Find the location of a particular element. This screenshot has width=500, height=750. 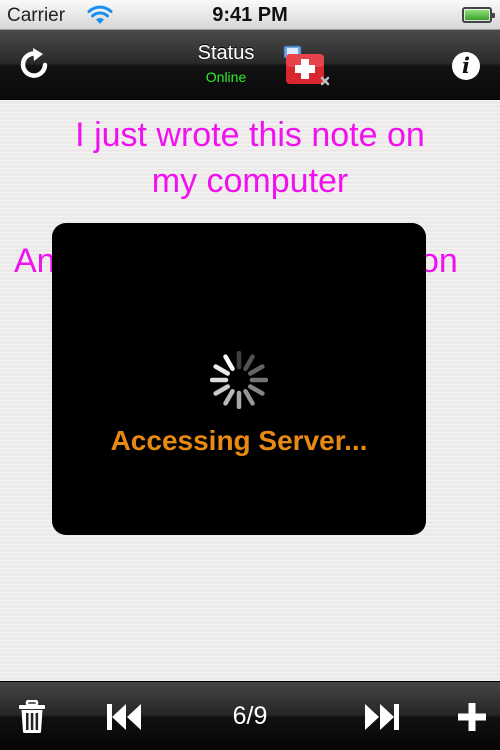

delete-button is located at coordinates (32, 716).